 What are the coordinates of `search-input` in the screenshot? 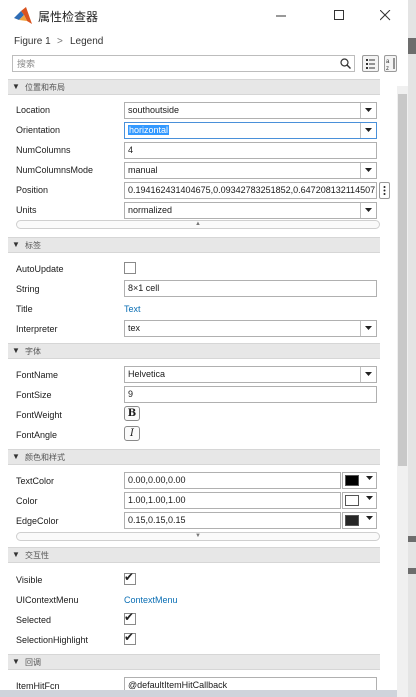 It's located at (177, 64).